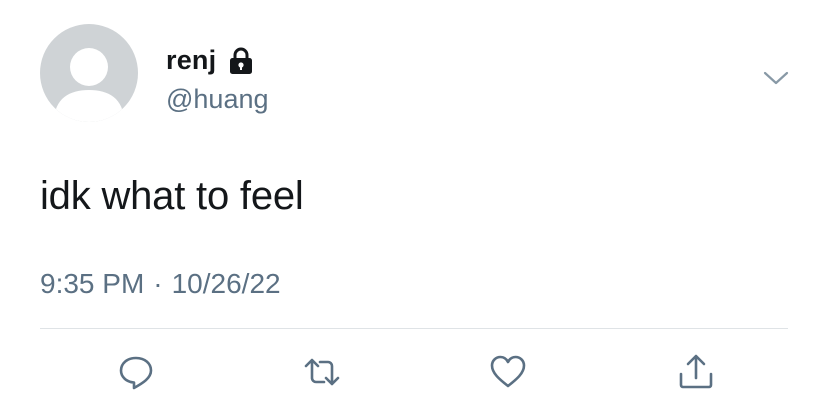  I want to click on retweet-icon, so click(322, 372).